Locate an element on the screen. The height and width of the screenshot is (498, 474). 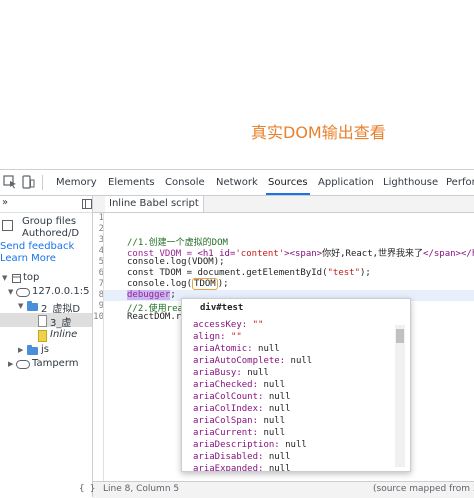
property-value: "" is located at coordinates (236, 337).